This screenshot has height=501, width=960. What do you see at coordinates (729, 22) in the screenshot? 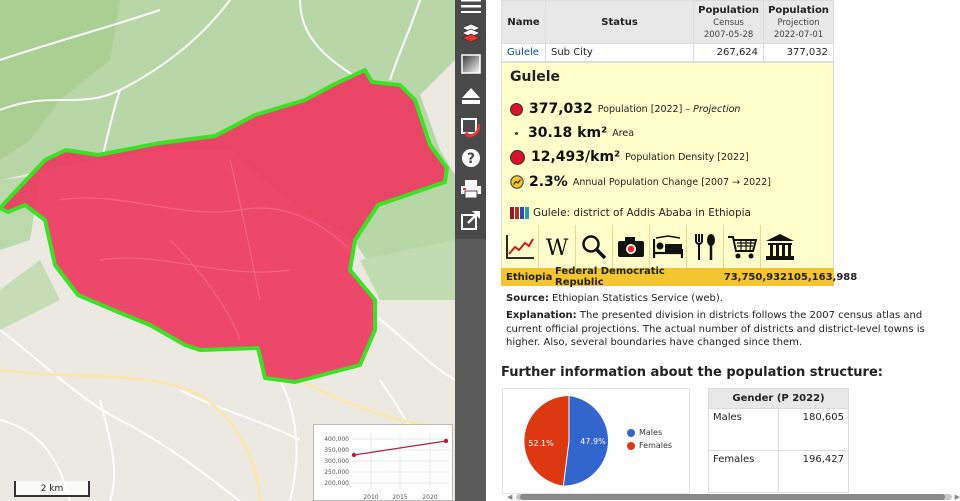
I see `col-pop2007-header: Population Census 2007-05-28` at bounding box center [729, 22].